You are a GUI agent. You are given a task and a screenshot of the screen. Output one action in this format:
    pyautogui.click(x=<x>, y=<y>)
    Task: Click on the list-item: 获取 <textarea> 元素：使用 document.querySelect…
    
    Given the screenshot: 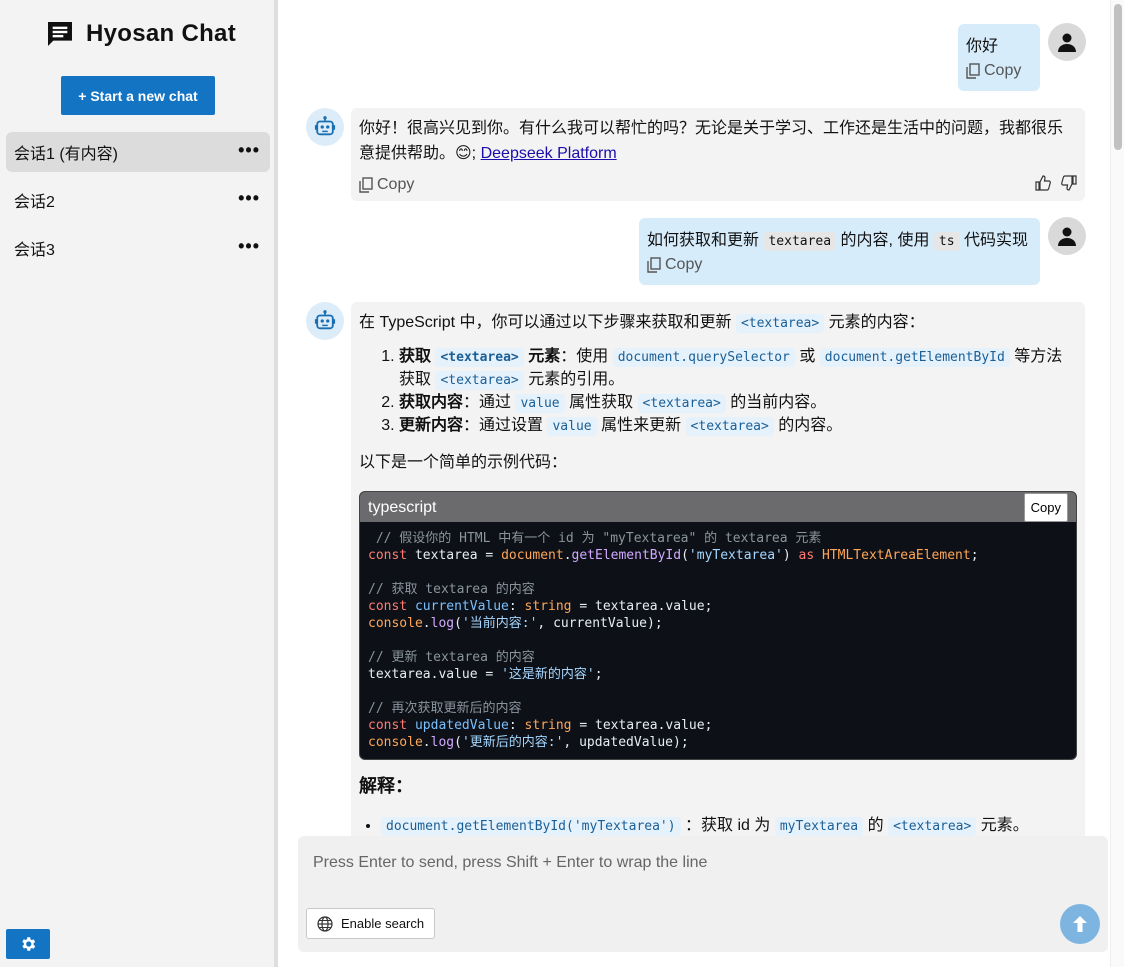 What is the action you would take?
    pyautogui.click(x=738, y=369)
    